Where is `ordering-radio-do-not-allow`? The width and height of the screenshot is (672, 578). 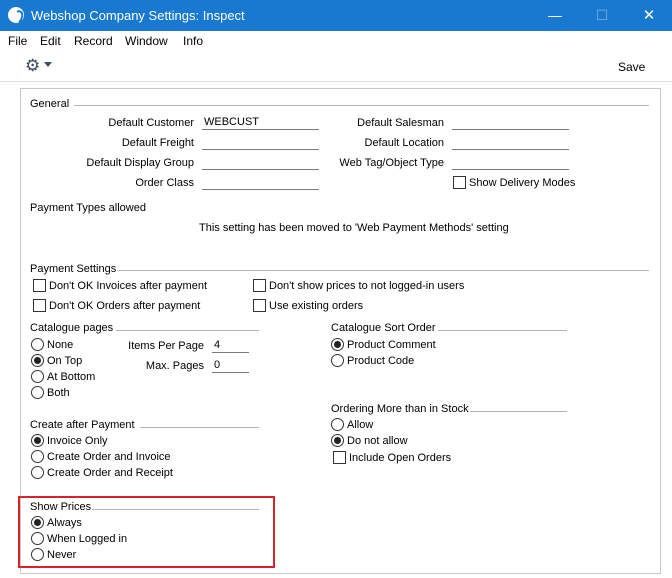
ordering-radio-do-not-allow is located at coordinates (337, 440).